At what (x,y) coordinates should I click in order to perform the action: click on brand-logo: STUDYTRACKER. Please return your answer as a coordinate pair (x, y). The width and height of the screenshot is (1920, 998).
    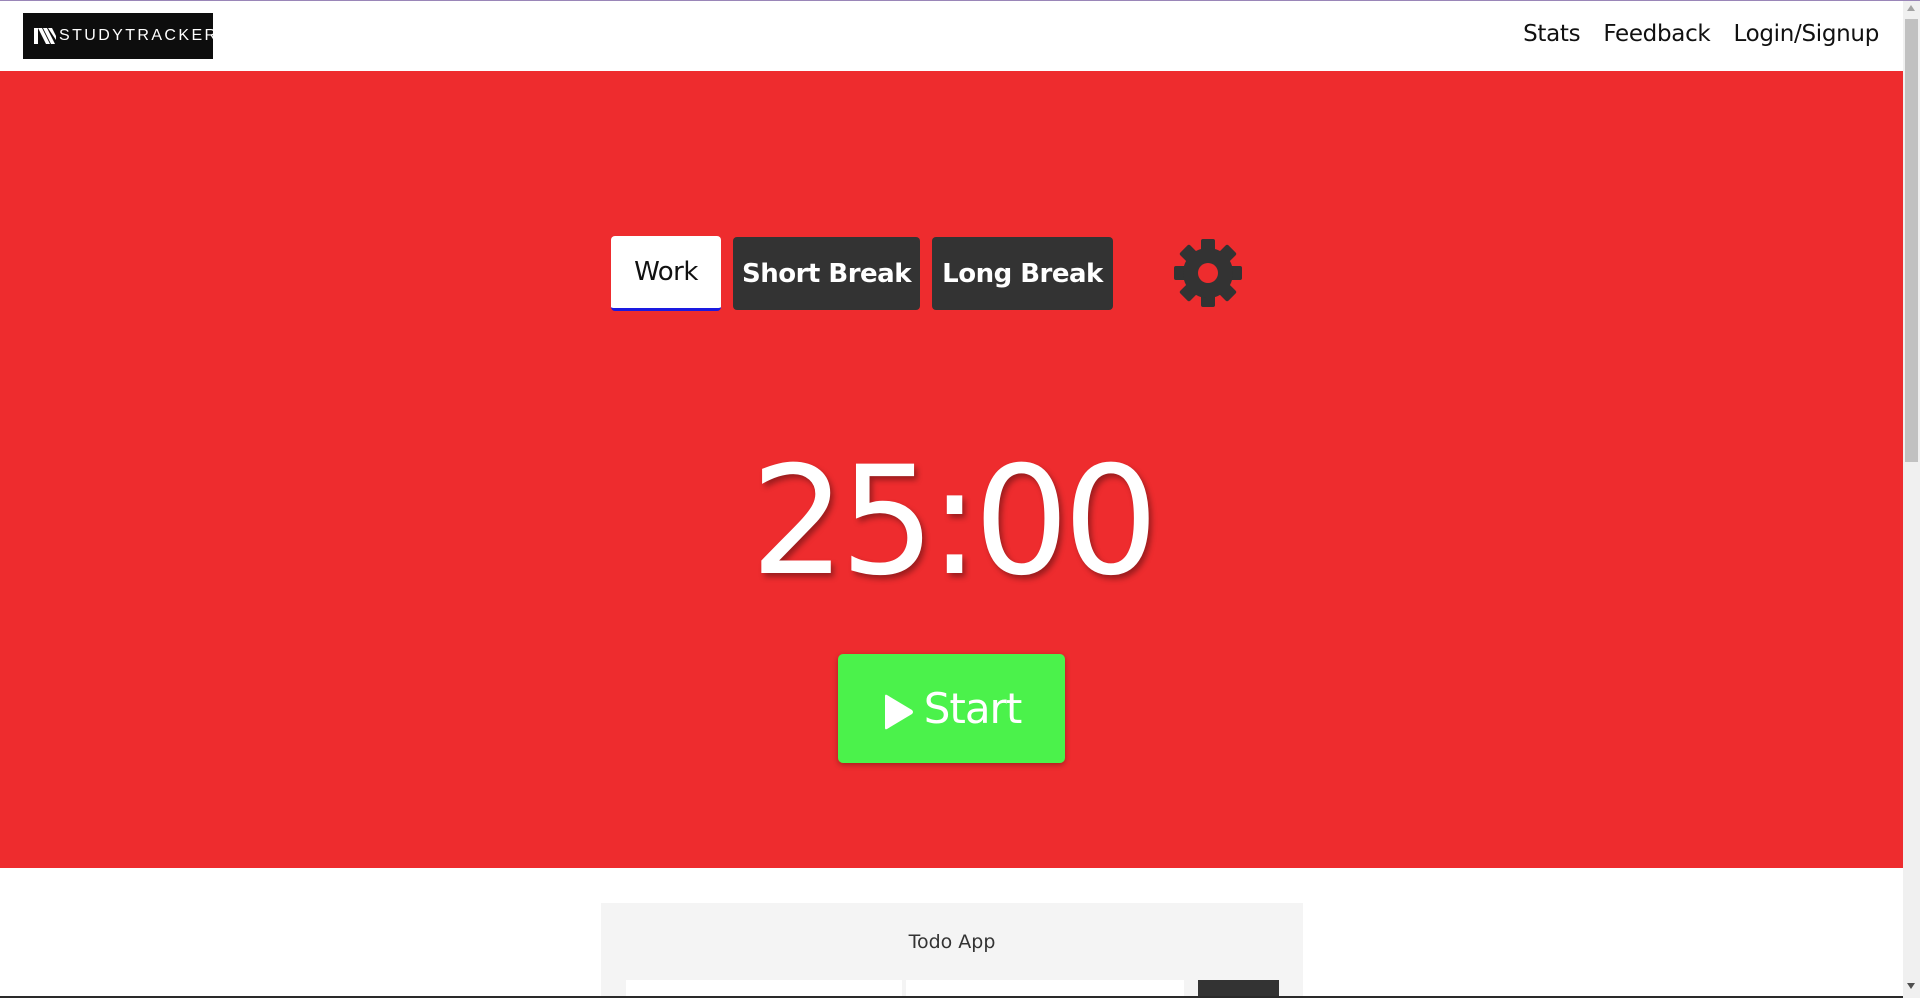
    Looking at the image, I should click on (119, 36).